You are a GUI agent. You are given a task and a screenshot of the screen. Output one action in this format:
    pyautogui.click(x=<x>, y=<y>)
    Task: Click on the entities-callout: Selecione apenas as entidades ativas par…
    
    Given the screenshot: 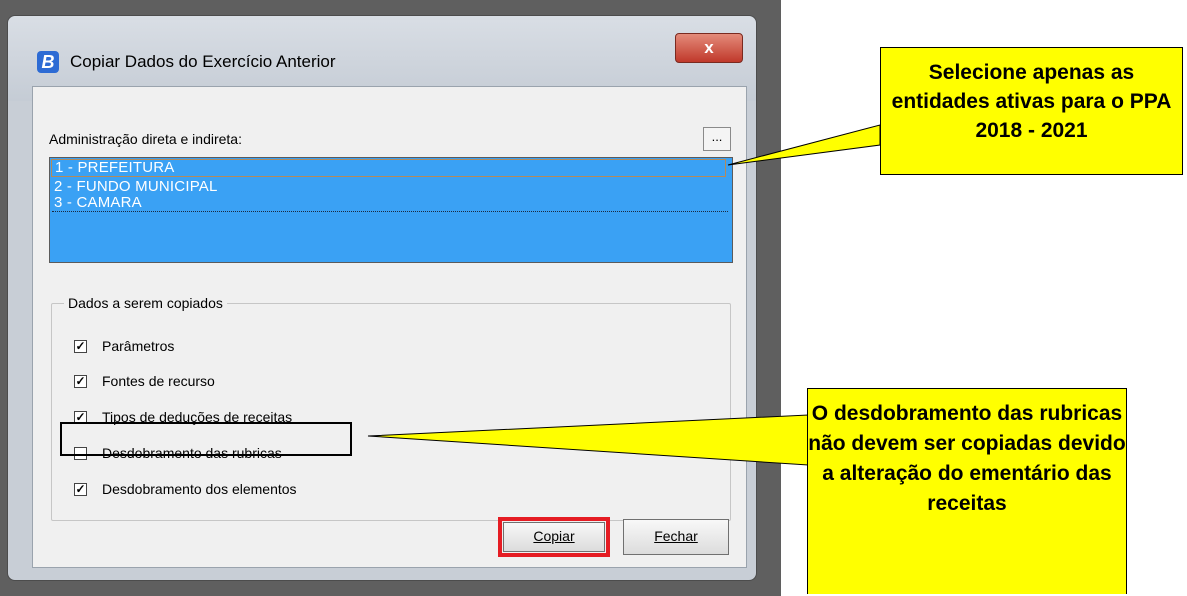 What is the action you would take?
    pyautogui.click(x=1031, y=111)
    